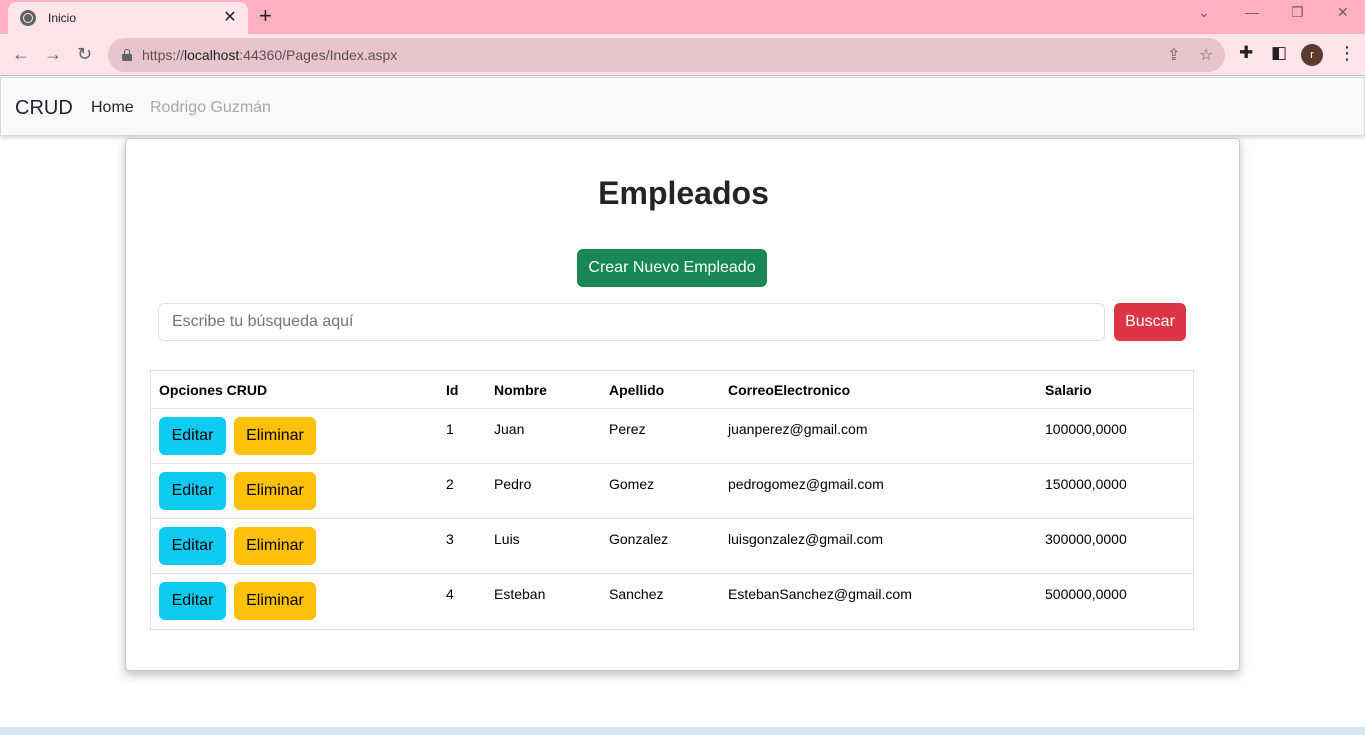 The image size is (1365, 735). I want to click on cell-id: 4, so click(450, 594).